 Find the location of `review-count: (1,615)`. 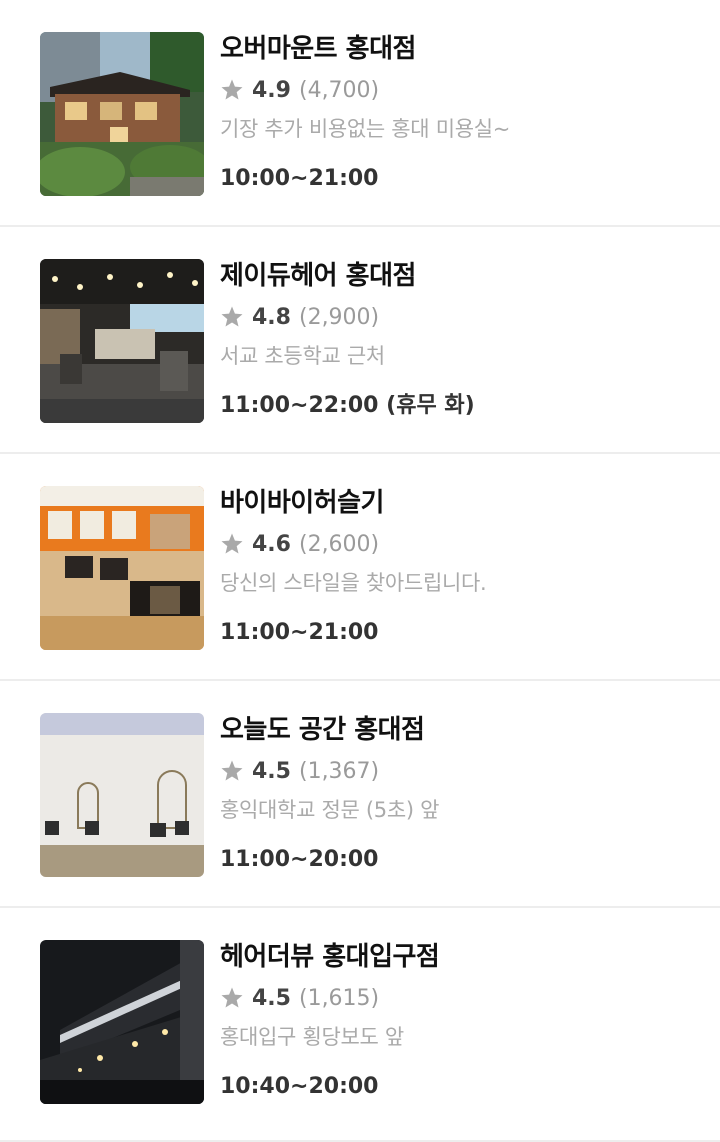

review-count: (1,615) is located at coordinates (339, 998).